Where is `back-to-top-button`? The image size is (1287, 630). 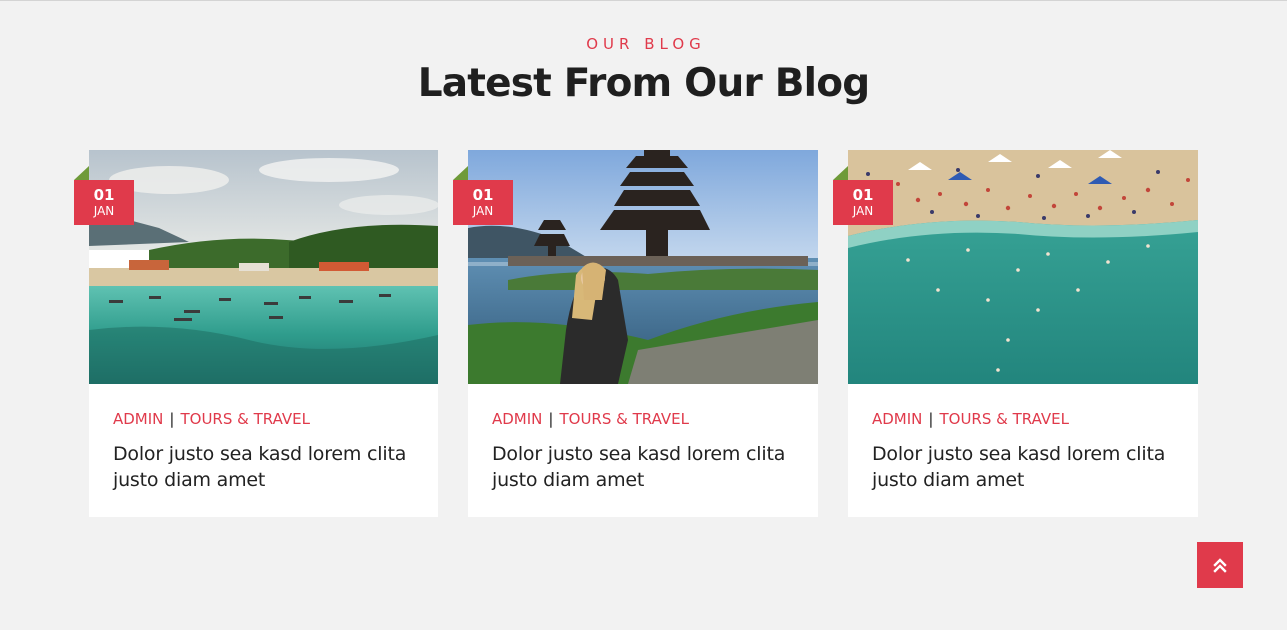 back-to-top-button is located at coordinates (1220, 565).